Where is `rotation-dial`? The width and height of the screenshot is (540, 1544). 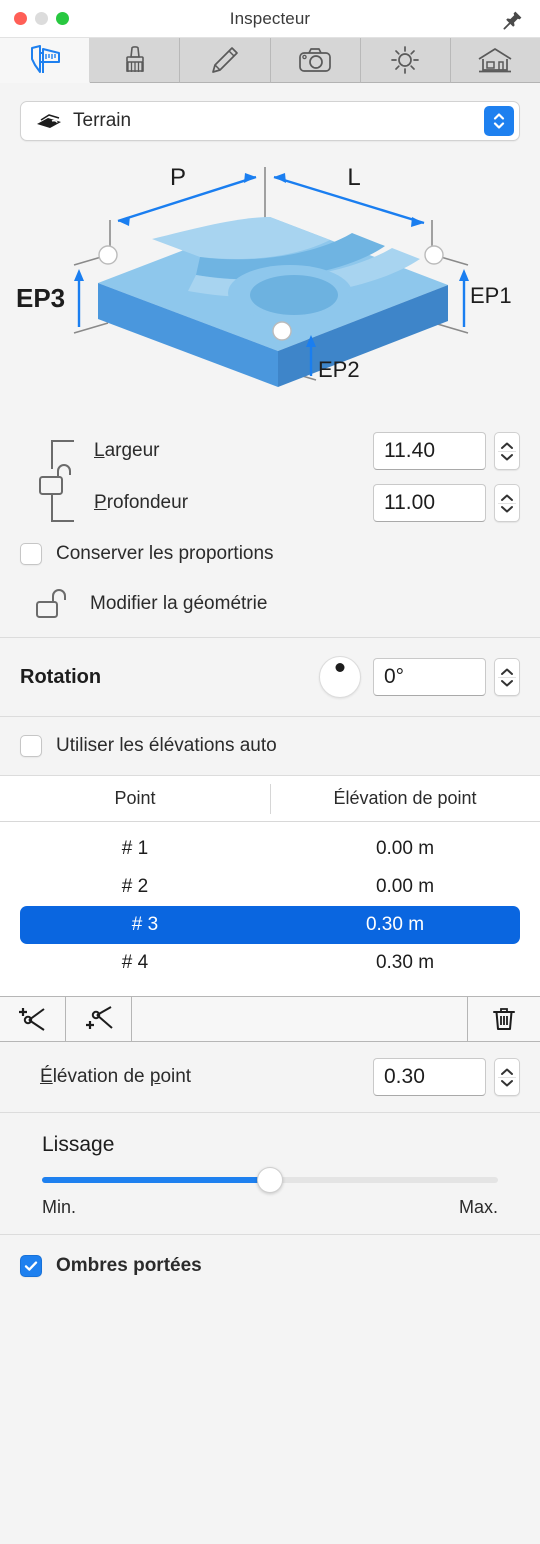
rotation-dial is located at coordinates (340, 677).